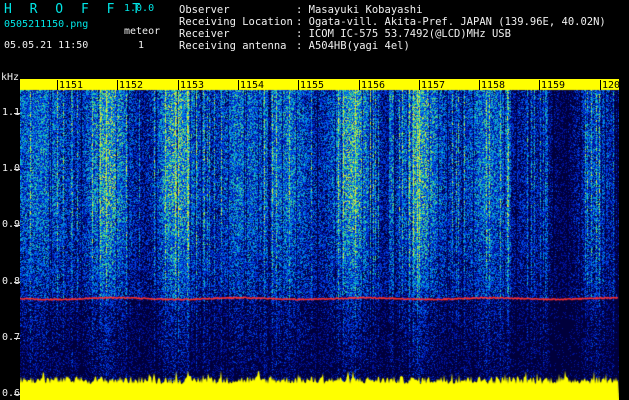  I want to click on time-tick-label: 1156, so click(373, 85).